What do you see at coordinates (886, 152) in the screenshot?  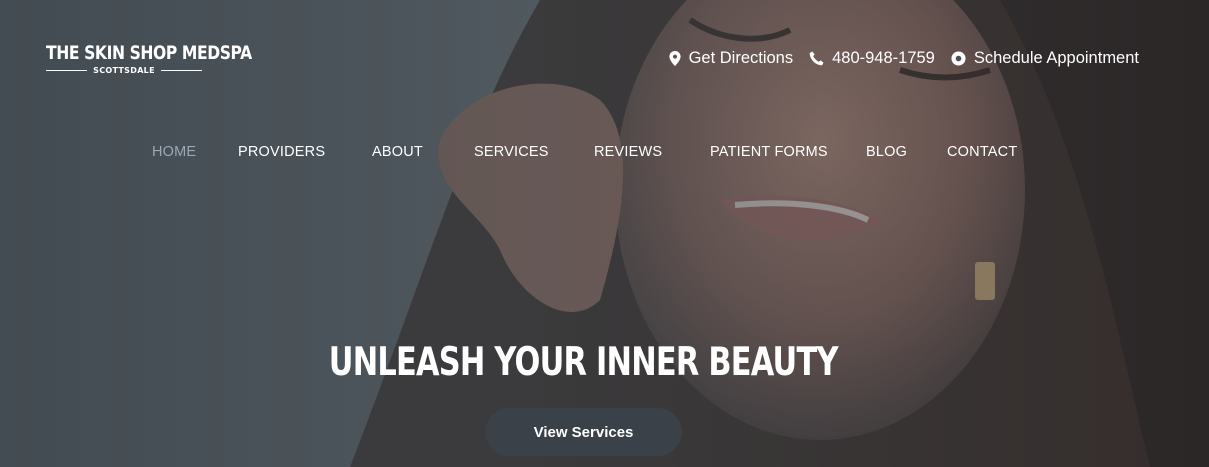 I see `nav-item-blog: BLOG` at bounding box center [886, 152].